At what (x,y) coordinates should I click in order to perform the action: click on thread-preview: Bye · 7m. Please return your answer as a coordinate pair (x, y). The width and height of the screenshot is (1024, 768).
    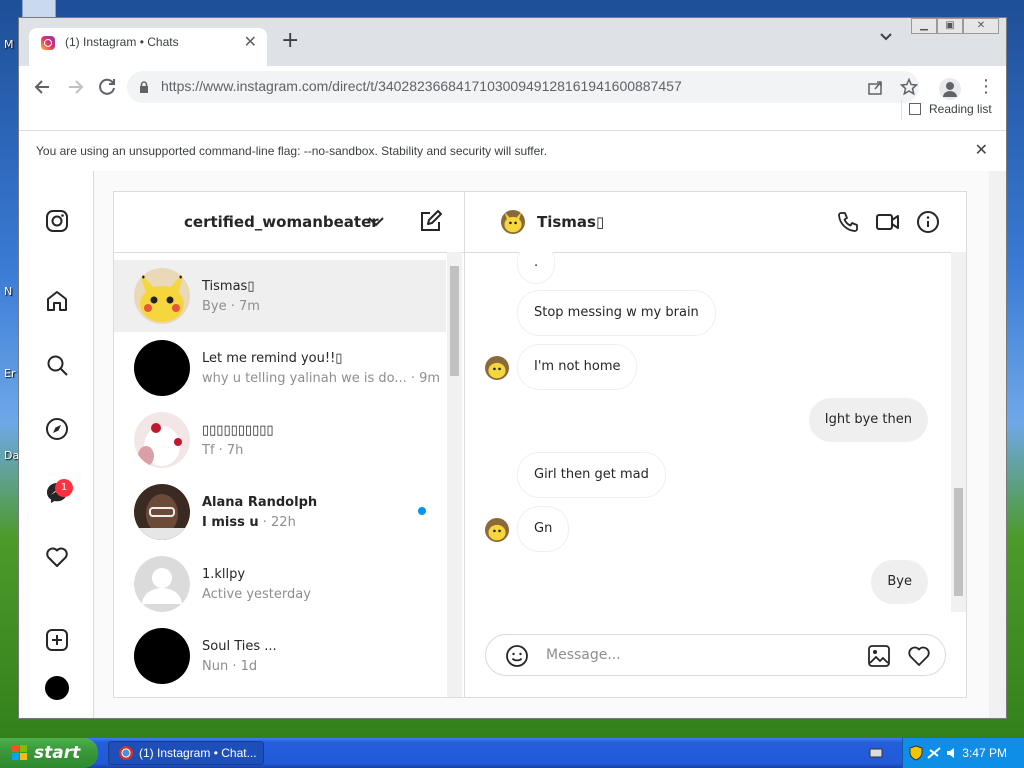
    Looking at the image, I should click on (231, 306).